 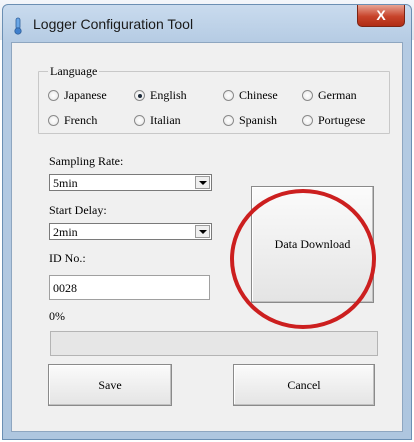 I want to click on save-button: Save, so click(x=110, y=385).